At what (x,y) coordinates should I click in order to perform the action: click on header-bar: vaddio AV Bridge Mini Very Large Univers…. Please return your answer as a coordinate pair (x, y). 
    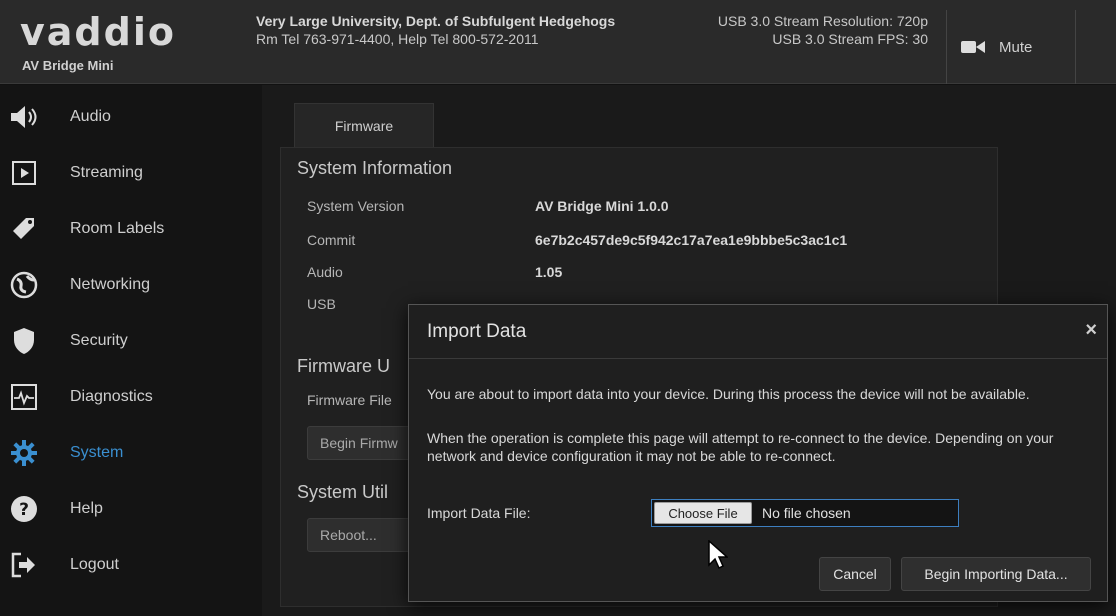
    Looking at the image, I should click on (558, 42).